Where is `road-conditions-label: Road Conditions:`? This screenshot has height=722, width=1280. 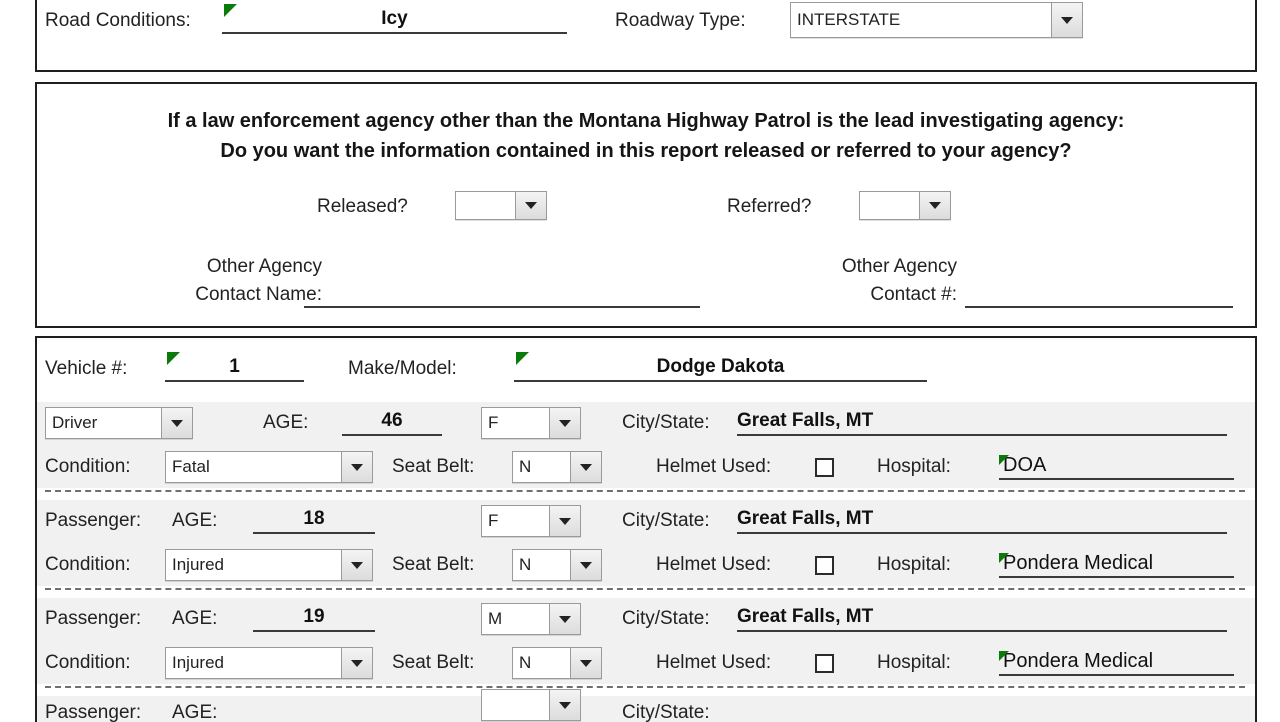 road-conditions-label: Road Conditions: is located at coordinates (118, 20).